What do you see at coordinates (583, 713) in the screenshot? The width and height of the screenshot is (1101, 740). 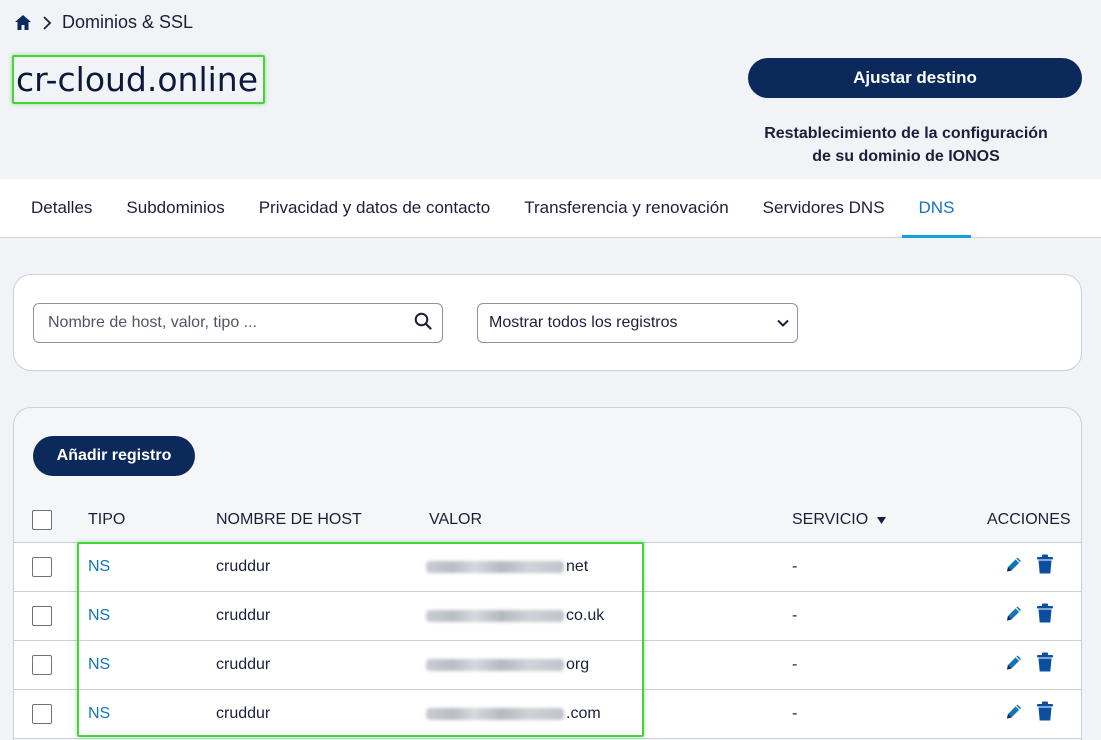 I see `record-value-suffix: .com` at bounding box center [583, 713].